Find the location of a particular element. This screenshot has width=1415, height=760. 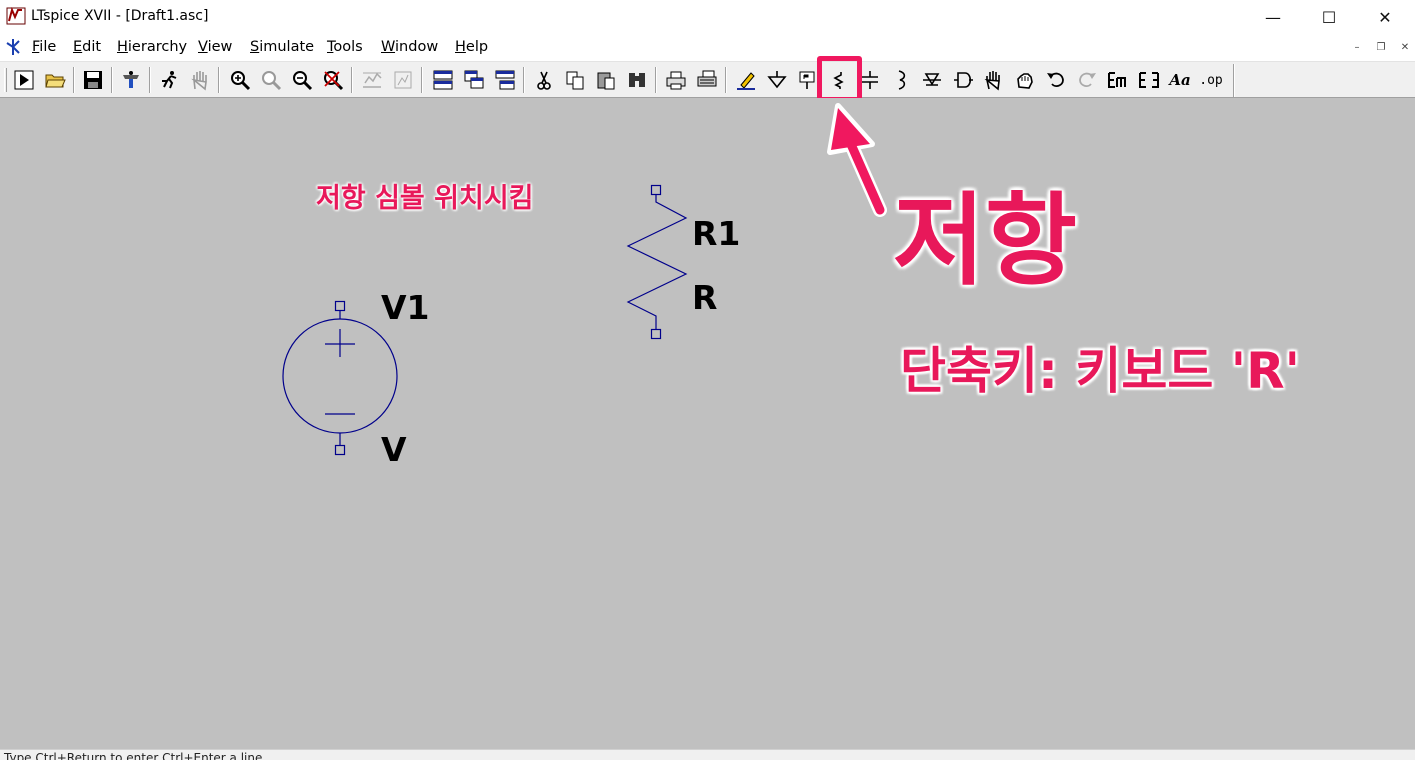

copy-icon is located at coordinates (575, 80).